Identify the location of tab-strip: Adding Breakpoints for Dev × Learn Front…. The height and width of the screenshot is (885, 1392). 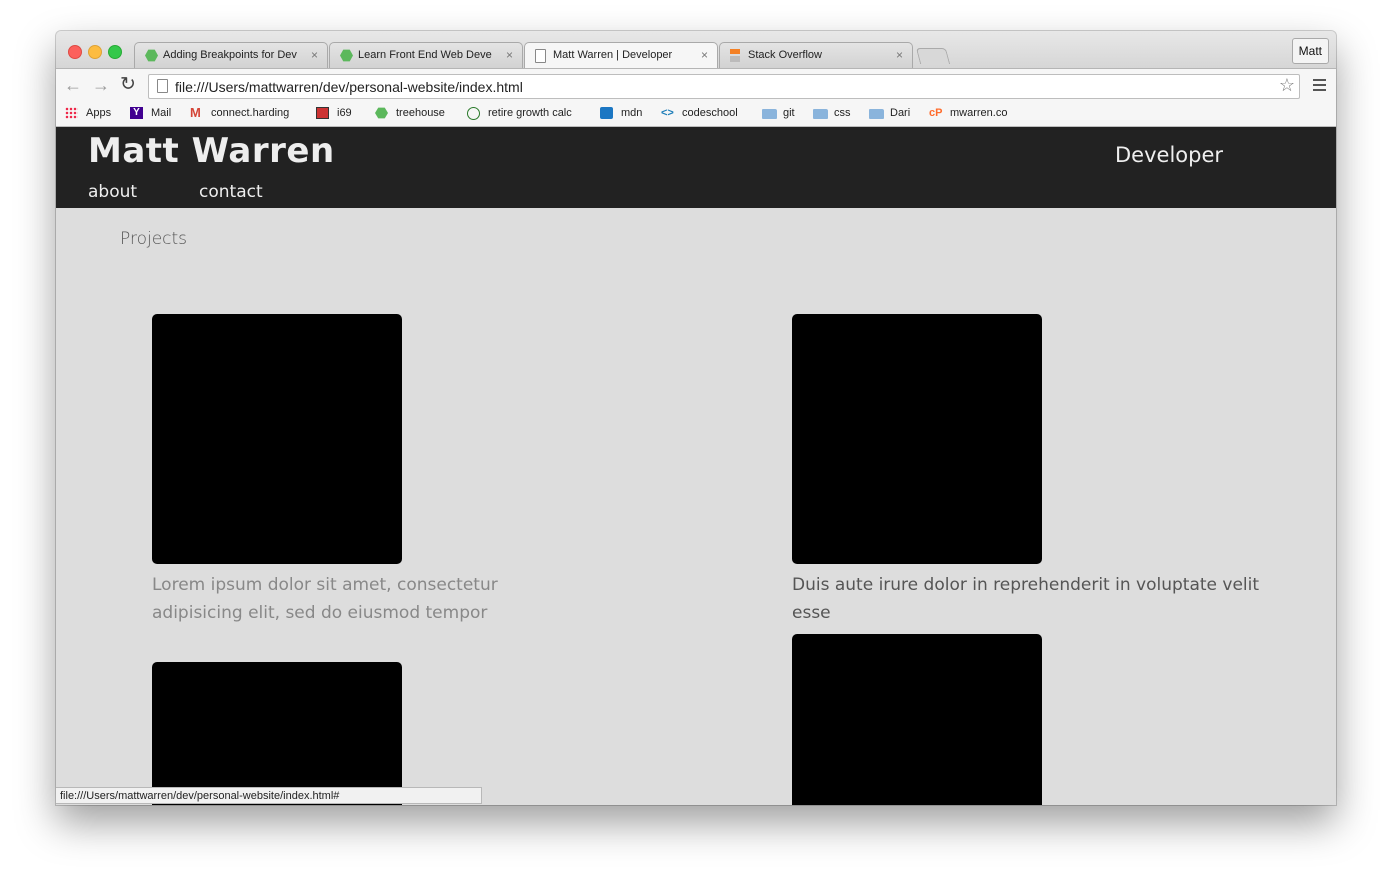
(696, 50).